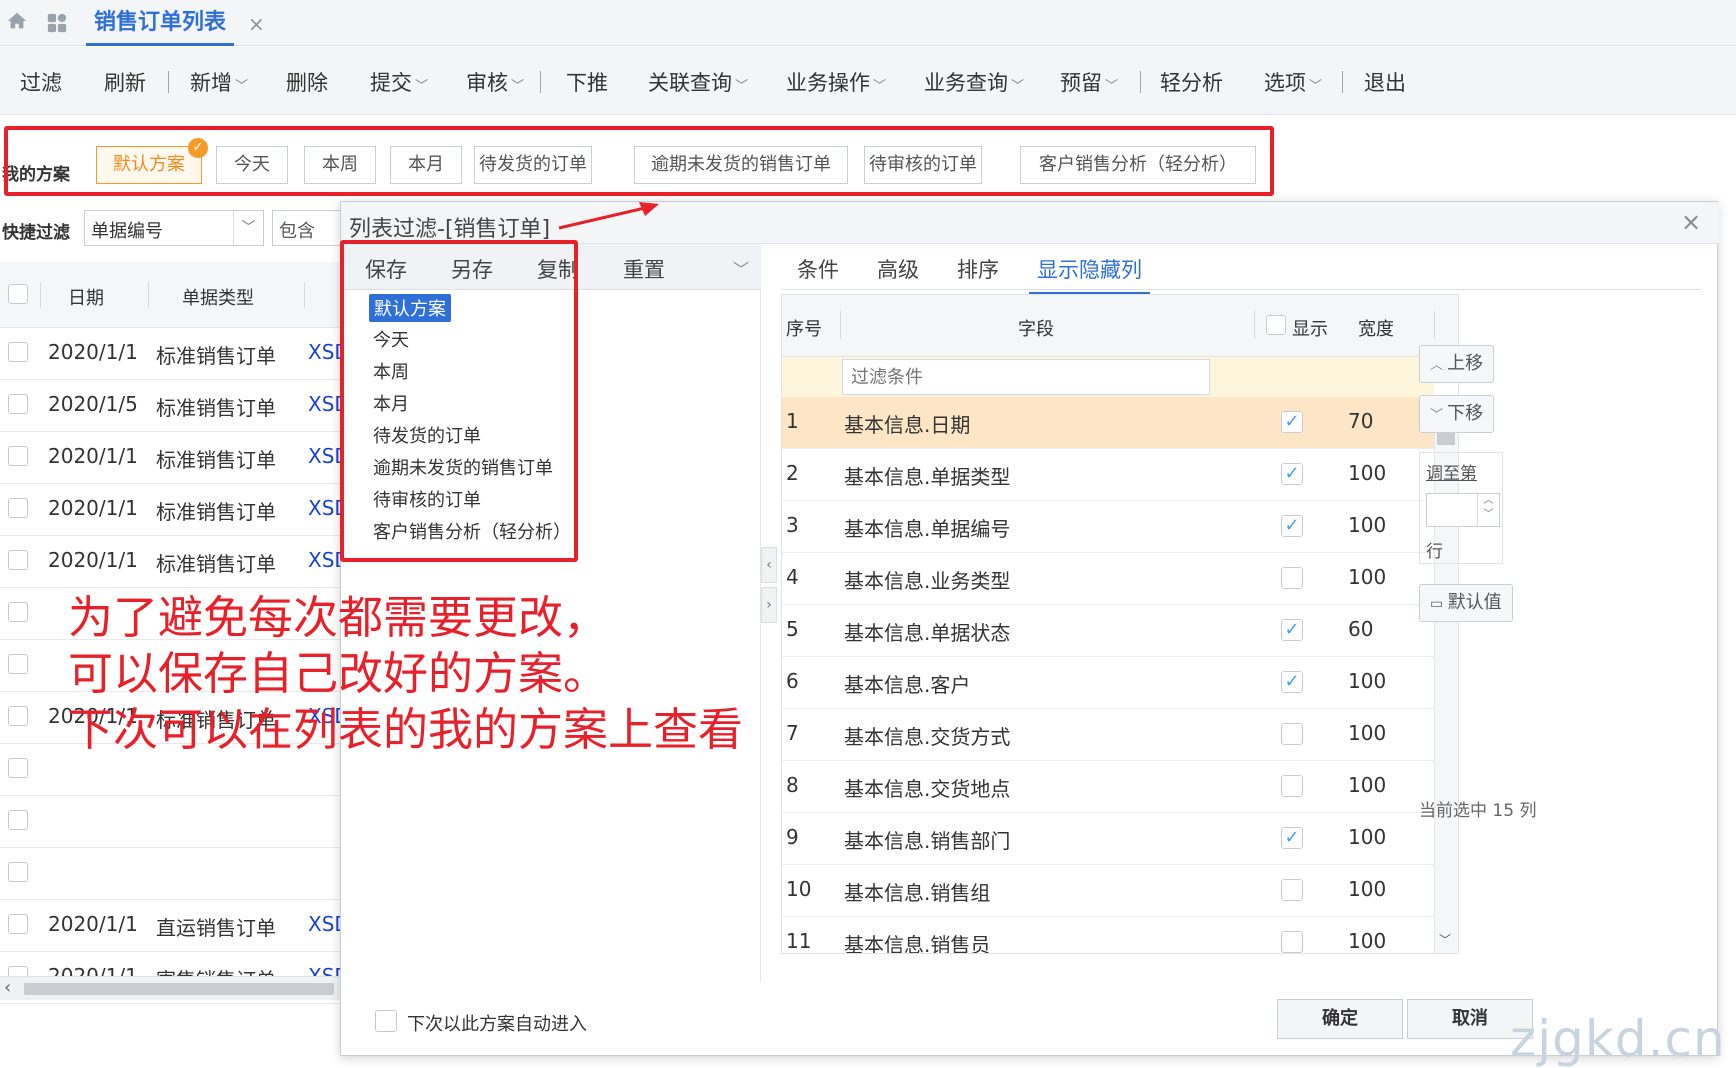 This screenshot has width=1736, height=1068. I want to click on toolbar-item-label: 刷新, so click(125, 83).